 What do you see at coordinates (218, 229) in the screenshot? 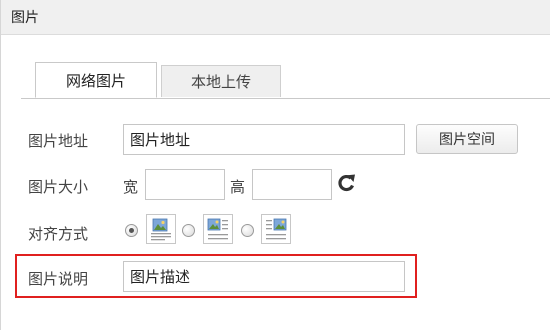
I see `align-left-icon` at bounding box center [218, 229].